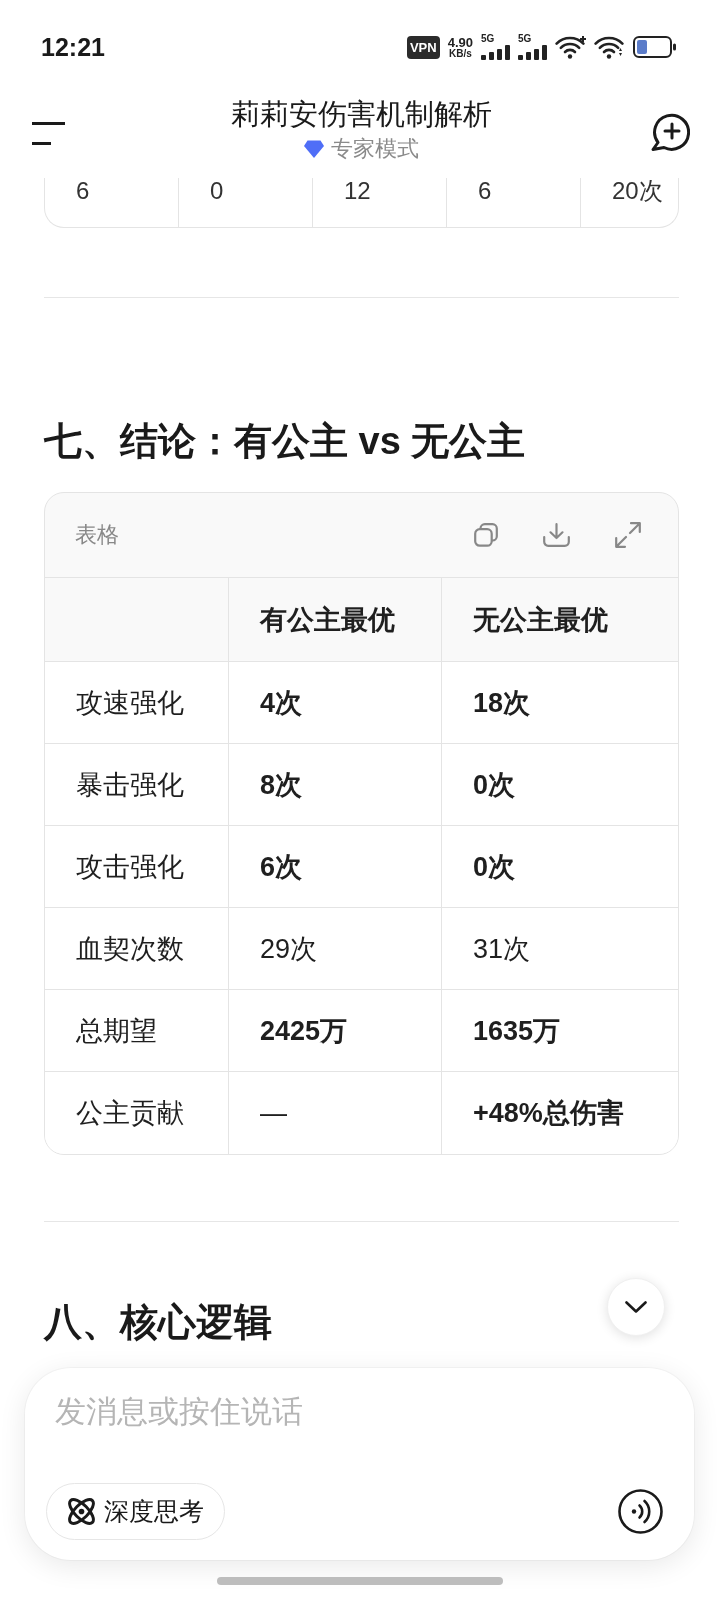 The height and width of the screenshot is (1600, 720). Describe the element at coordinates (137, 1113) in the screenshot. I see `row-header: 公主贡献` at that location.